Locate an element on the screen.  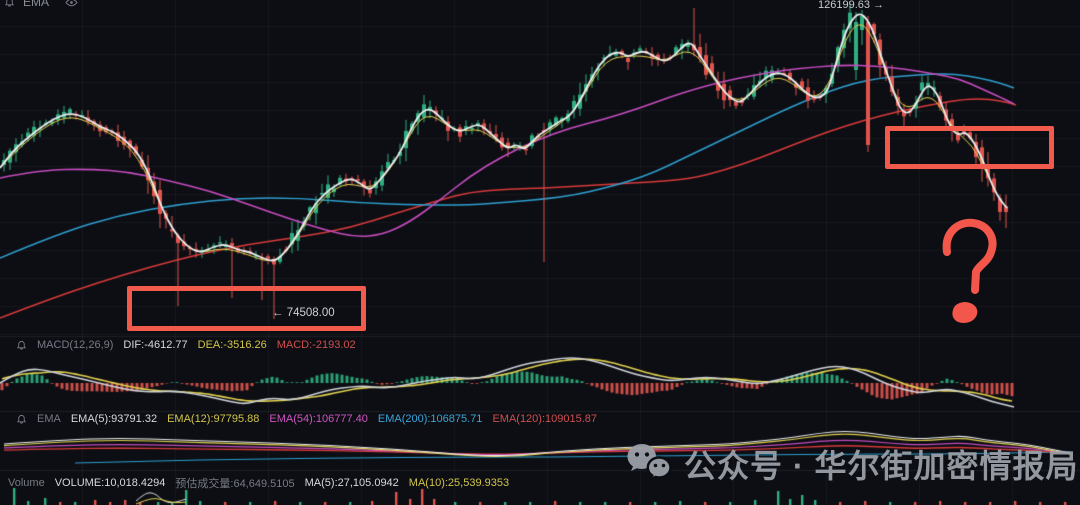
macd-title: MACD(12,26,9) is located at coordinates (75, 345).